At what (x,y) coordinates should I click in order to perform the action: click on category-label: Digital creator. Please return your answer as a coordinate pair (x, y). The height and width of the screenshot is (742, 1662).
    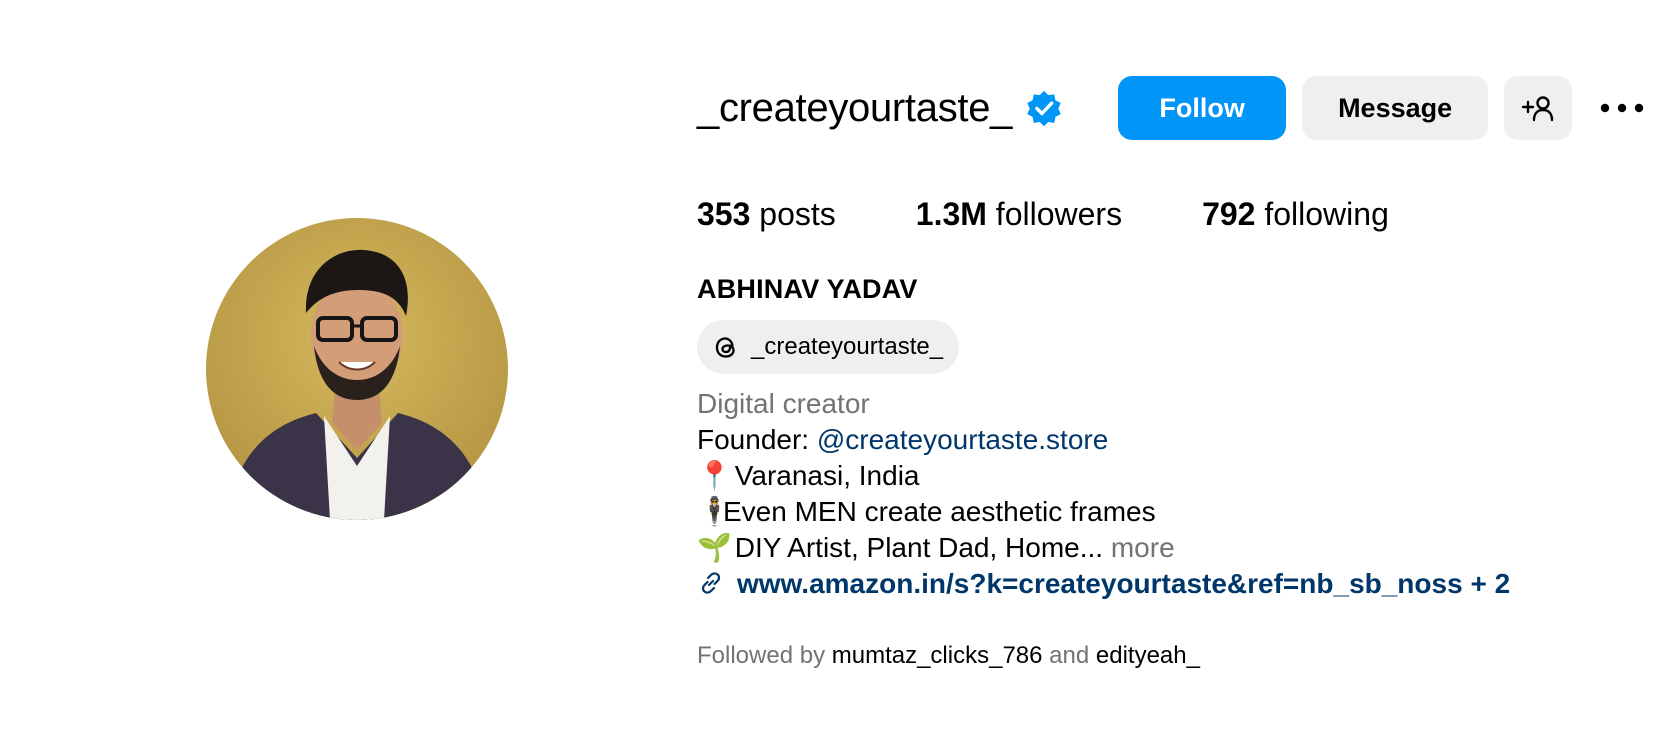
    Looking at the image, I should click on (783, 403).